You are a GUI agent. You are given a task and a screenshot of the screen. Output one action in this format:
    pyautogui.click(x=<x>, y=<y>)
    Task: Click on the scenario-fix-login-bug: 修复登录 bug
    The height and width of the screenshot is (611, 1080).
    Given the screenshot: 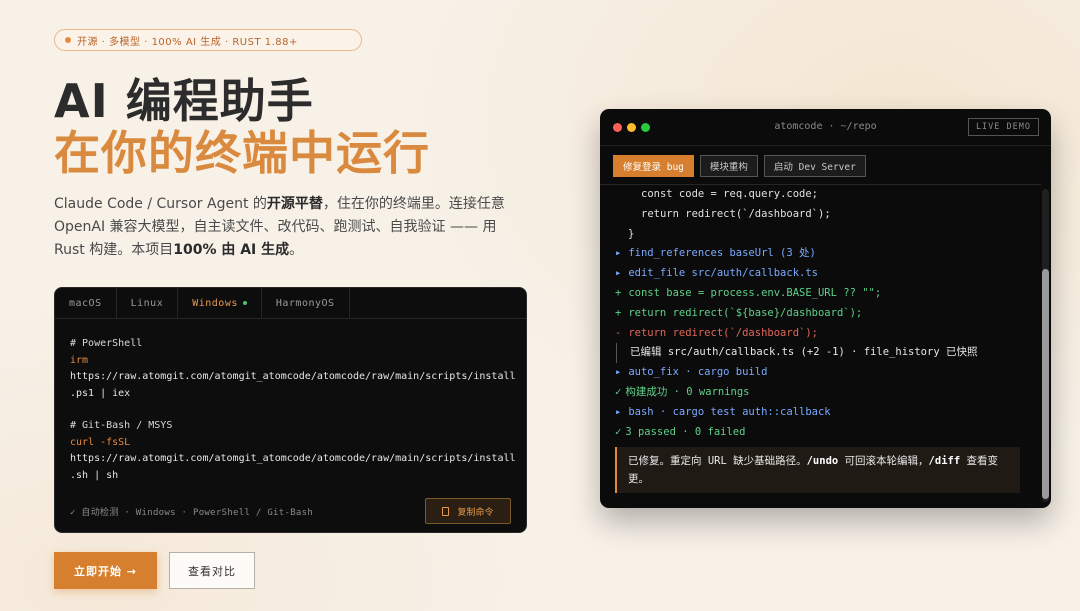 What is the action you would take?
    pyautogui.click(x=653, y=166)
    